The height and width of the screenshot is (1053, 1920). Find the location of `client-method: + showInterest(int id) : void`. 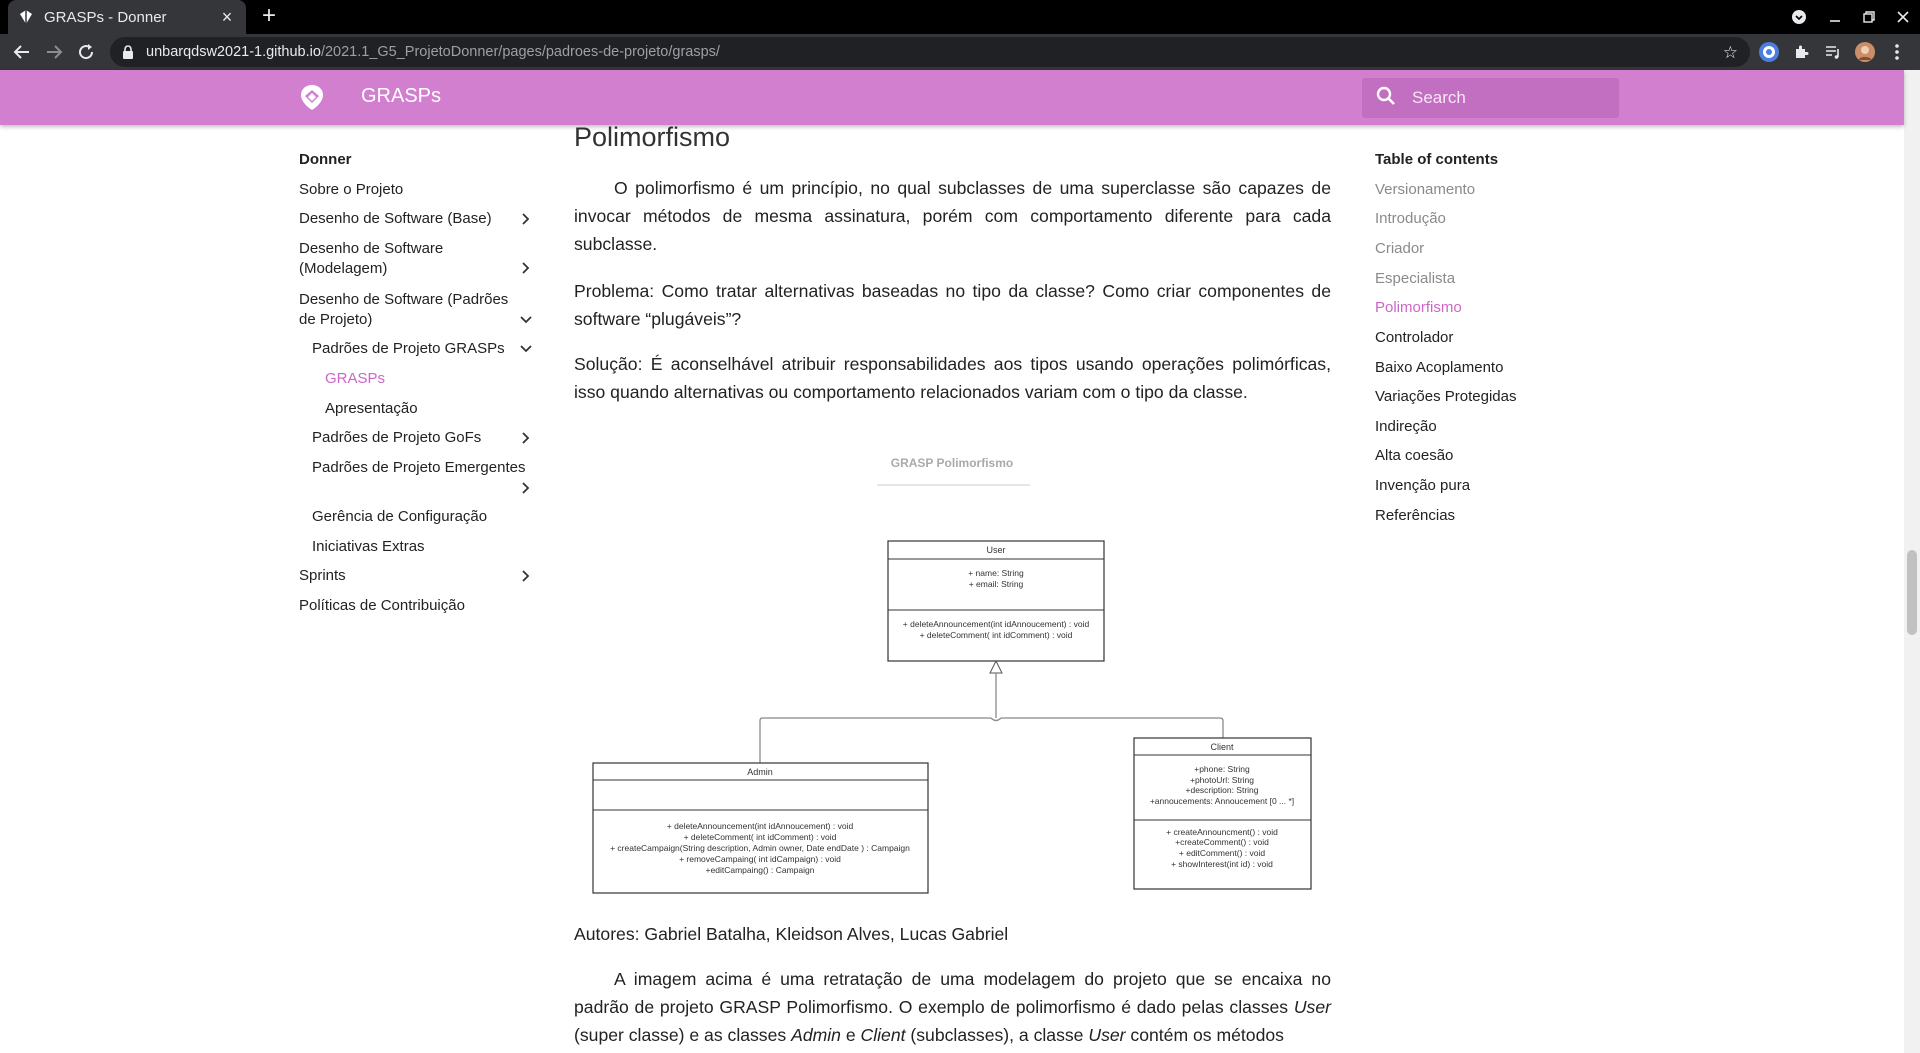

client-method: + showInterest(int id) : void is located at coordinates (1222, 864).